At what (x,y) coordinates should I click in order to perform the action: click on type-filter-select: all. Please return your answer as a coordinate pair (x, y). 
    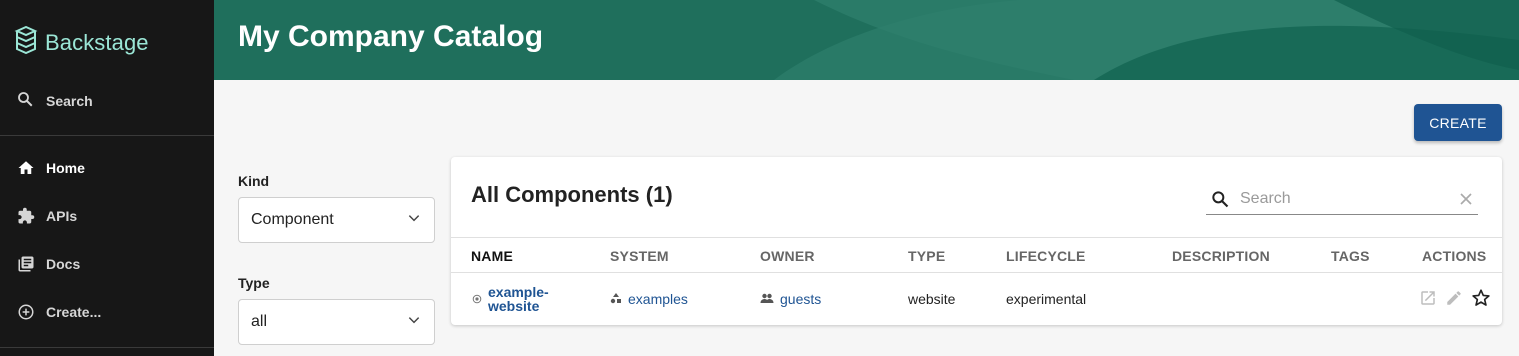
    Looking at the image, I should click on (336, 322).